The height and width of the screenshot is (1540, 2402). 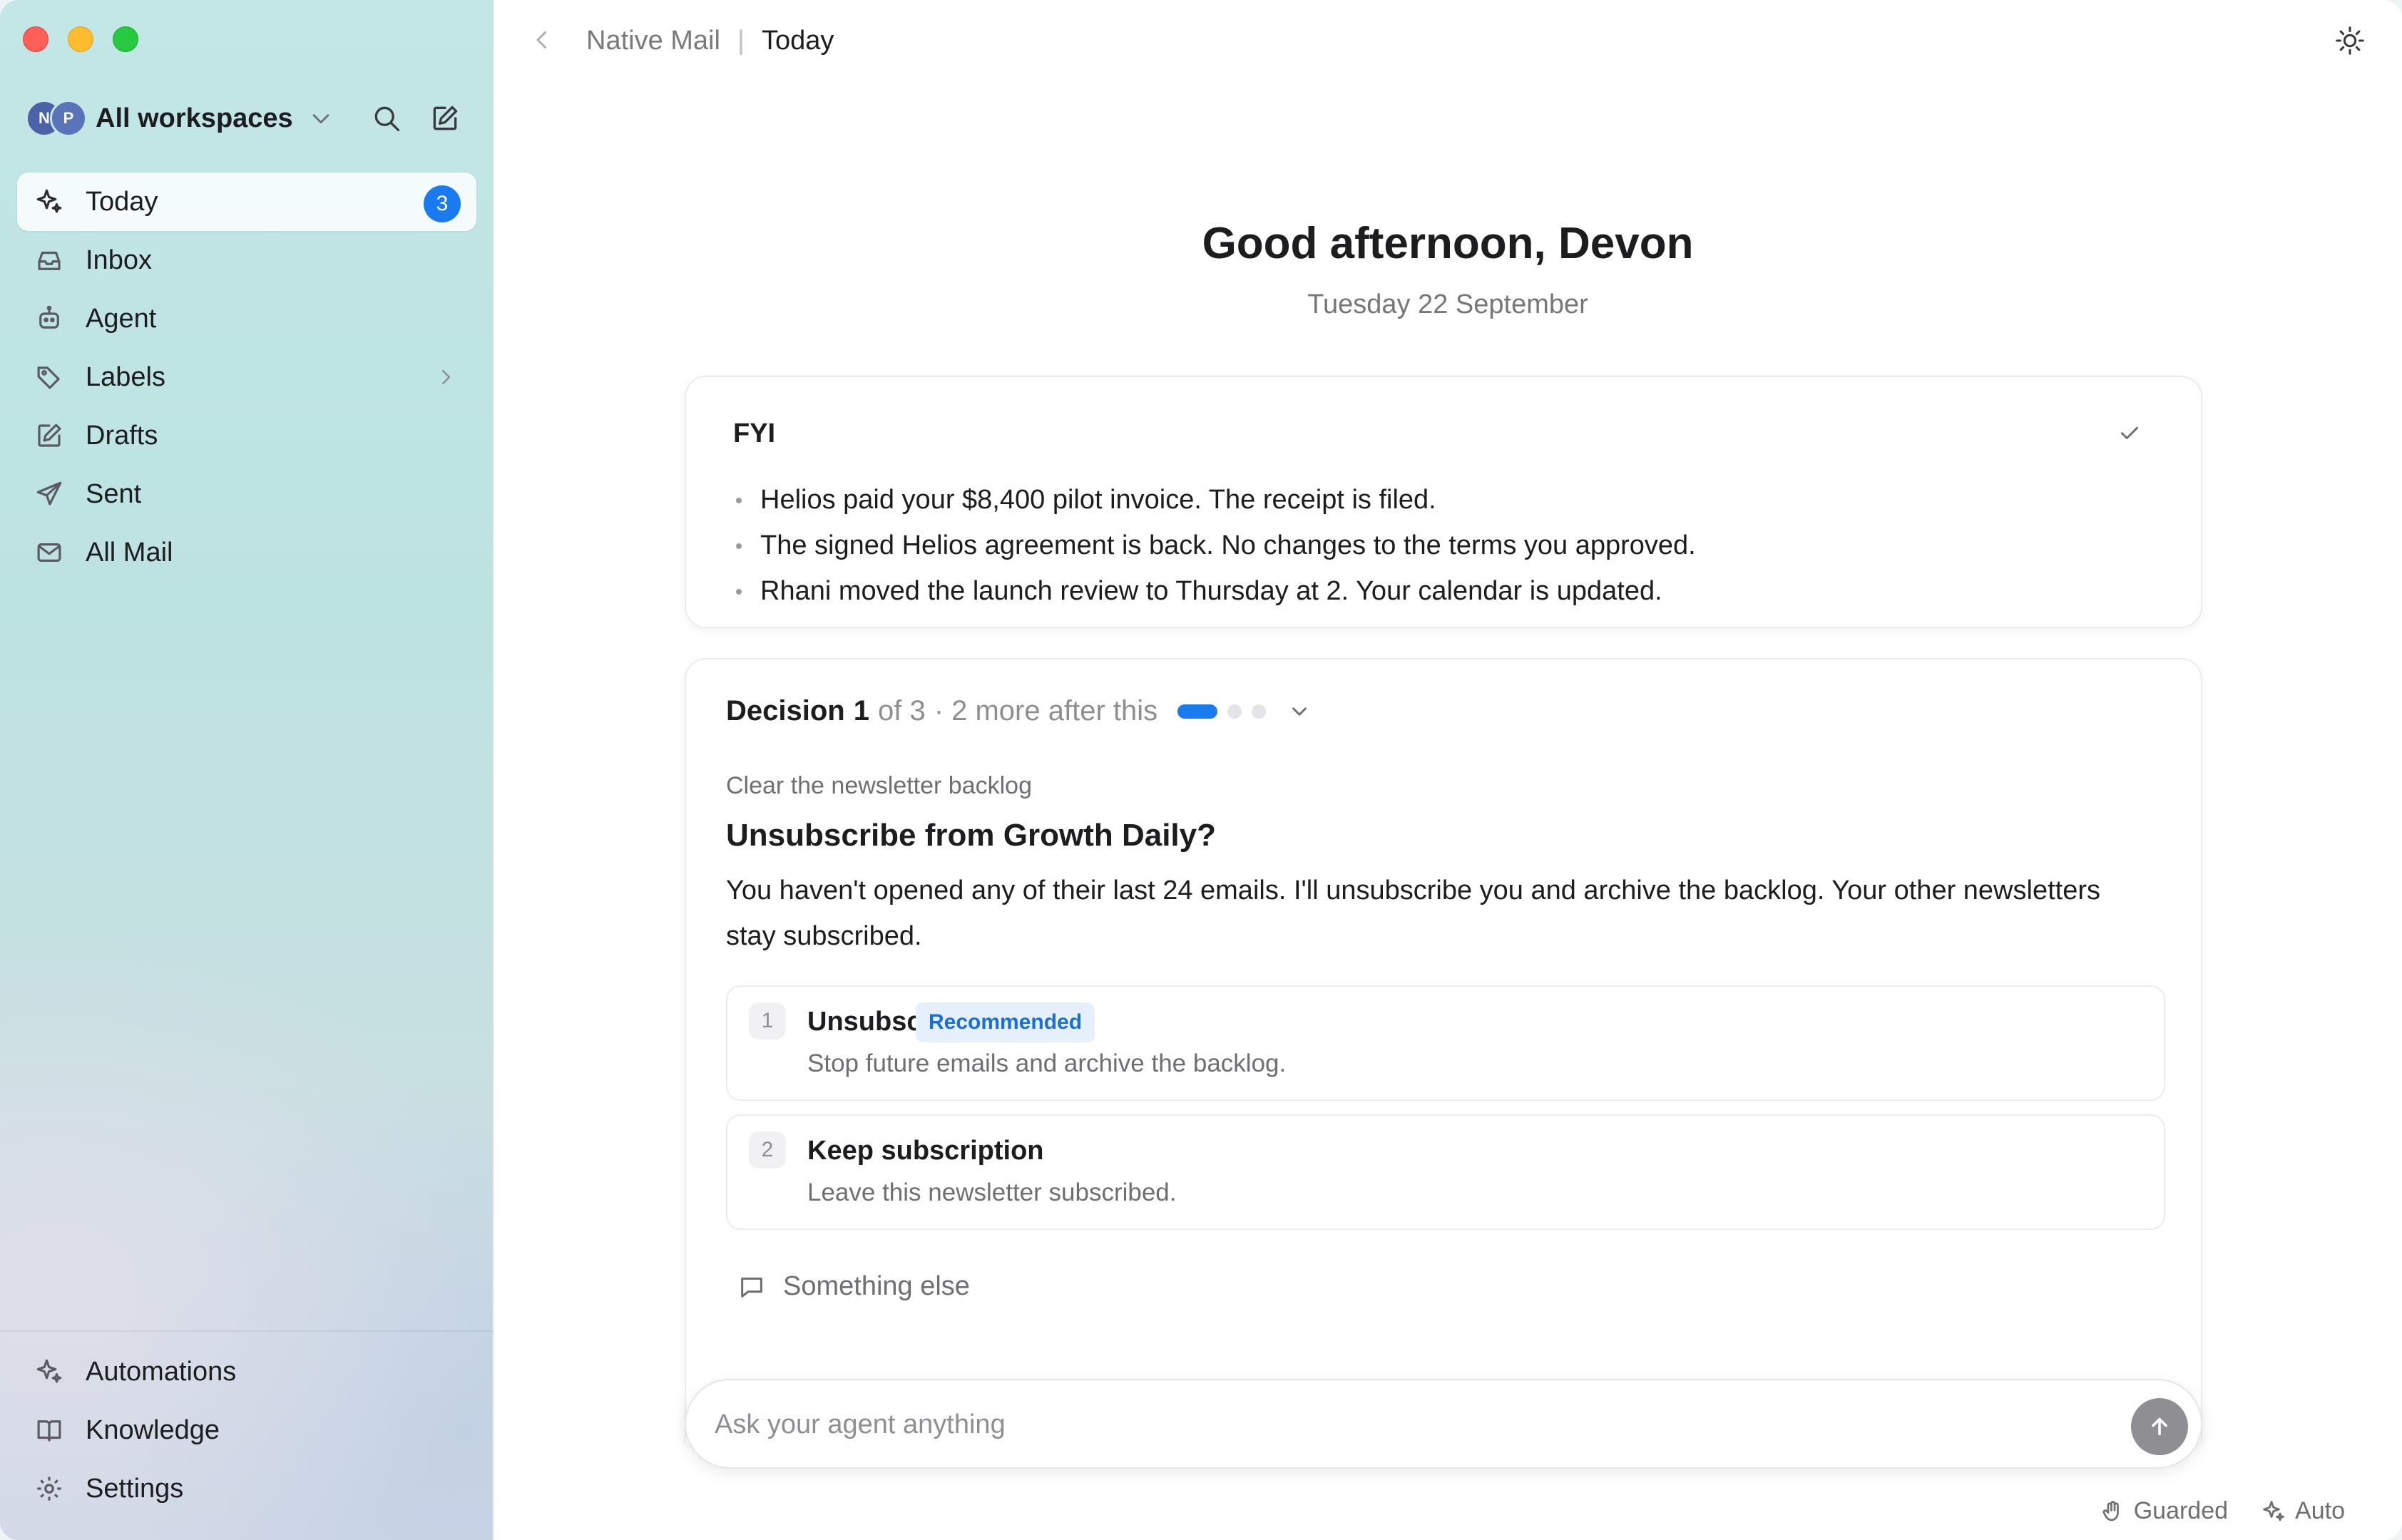 I want to click on sidebar-item-labels: Labels, so click(x=247, y=377).